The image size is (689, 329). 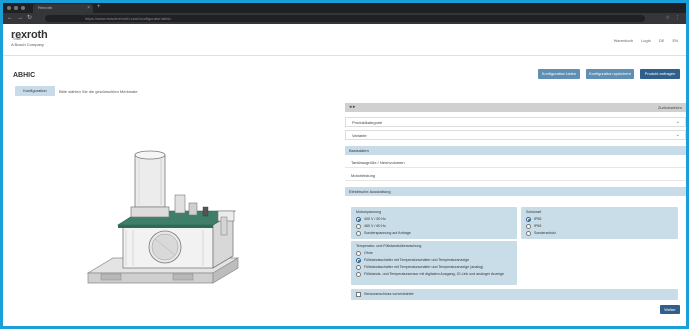 I want to click on header-link-login: Login, so click(x=646, y=40).